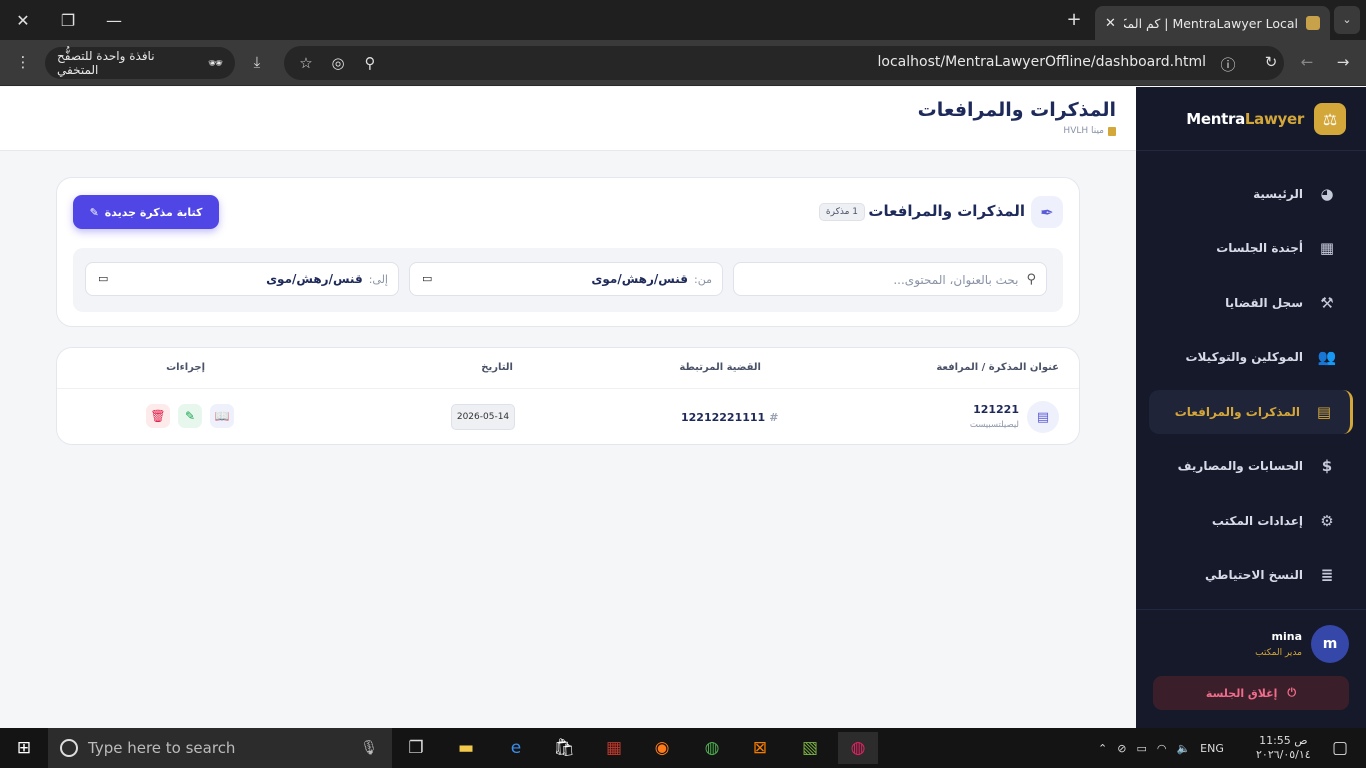 Image resolution: width=1366 pixels, height=768 pixels. I want to click on info-icon: ⓘ, so click(1228, 64).